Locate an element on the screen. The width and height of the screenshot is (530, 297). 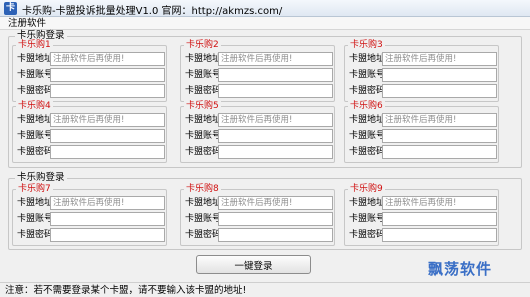
menu-register-software: 注册软件 is located at coordinates (27, 23).